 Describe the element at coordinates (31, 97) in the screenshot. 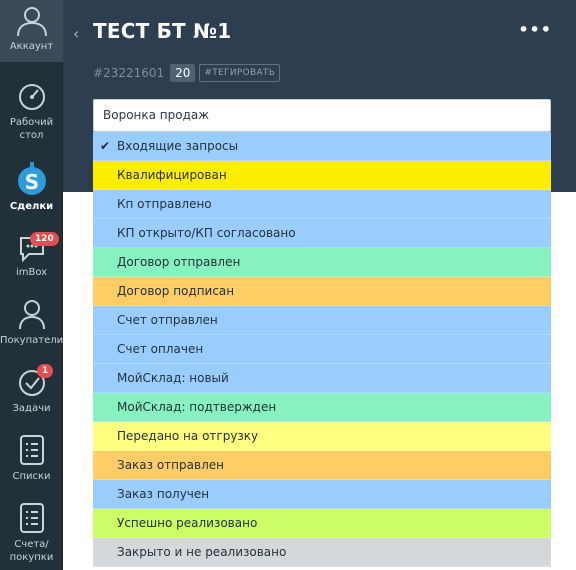

I see `dashboard-icon` at that location.